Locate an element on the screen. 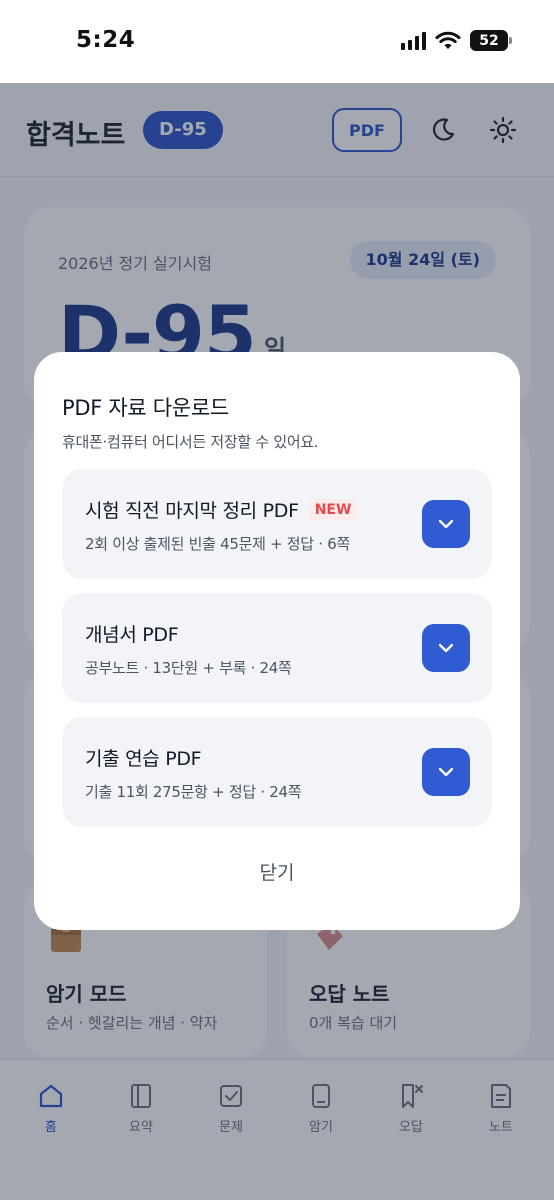  download-item-title-row: 시험 직전 마지막 정리 PDF NEW is located at coordinates (221, 509).